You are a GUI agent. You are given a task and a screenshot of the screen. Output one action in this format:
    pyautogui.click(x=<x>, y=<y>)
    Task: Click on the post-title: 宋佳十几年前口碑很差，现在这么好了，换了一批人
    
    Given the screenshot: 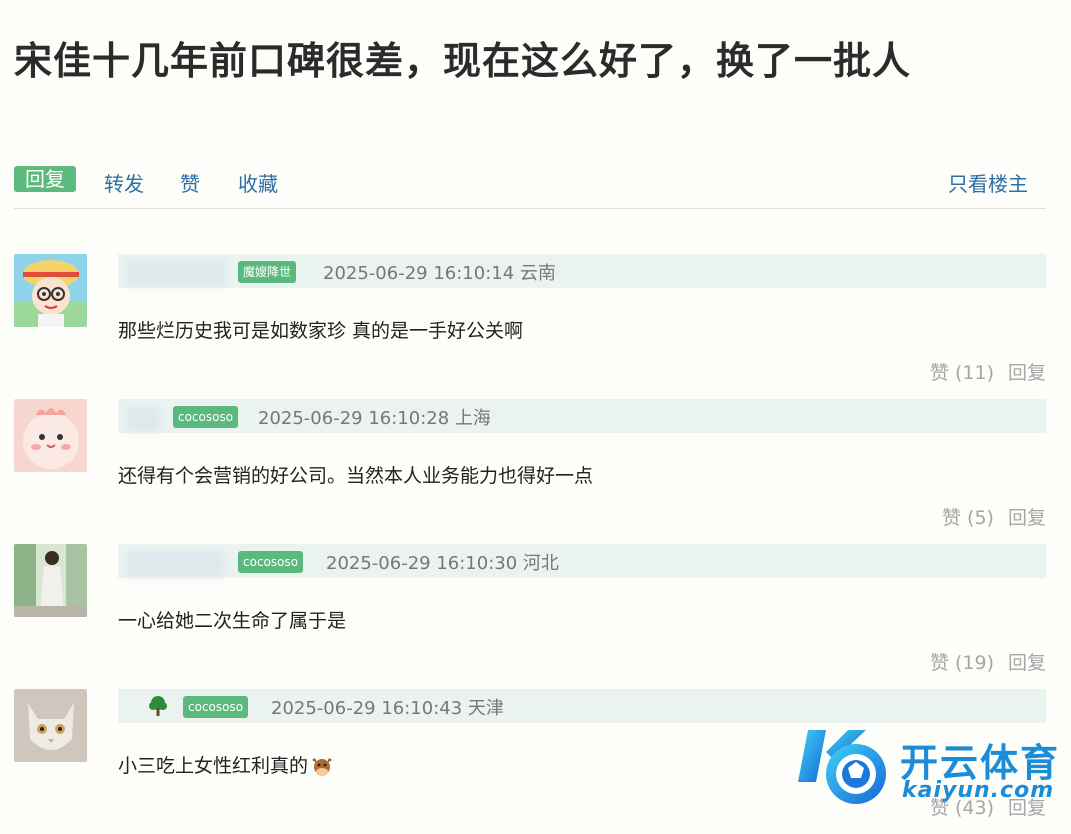 What is the action you would take?
    pyautogui.click(x=463, y=61)
    